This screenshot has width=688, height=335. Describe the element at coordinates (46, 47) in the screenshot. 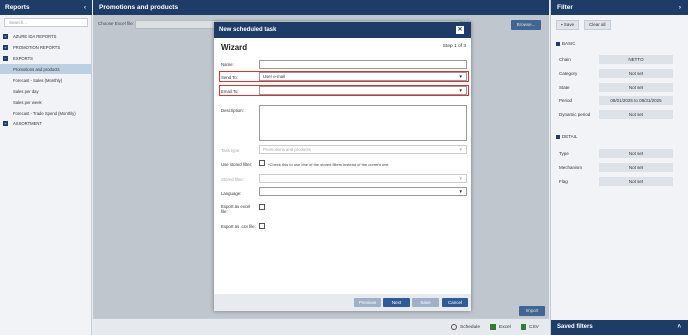

I see `tree-item-promotion-reports: + PROMOTION REPORTS` at that location.